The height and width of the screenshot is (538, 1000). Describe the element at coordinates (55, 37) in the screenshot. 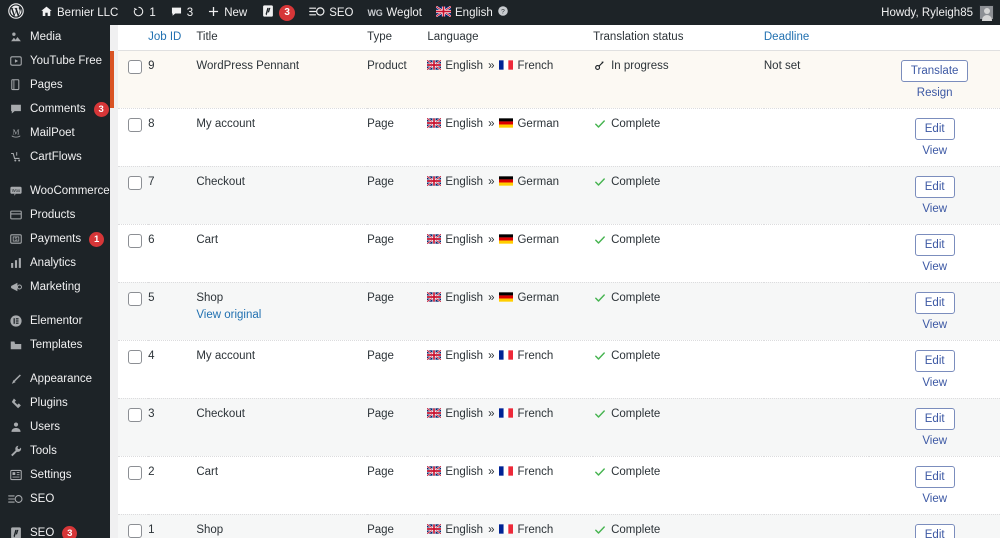

I see `sidebar-item-media: Media` at that location.